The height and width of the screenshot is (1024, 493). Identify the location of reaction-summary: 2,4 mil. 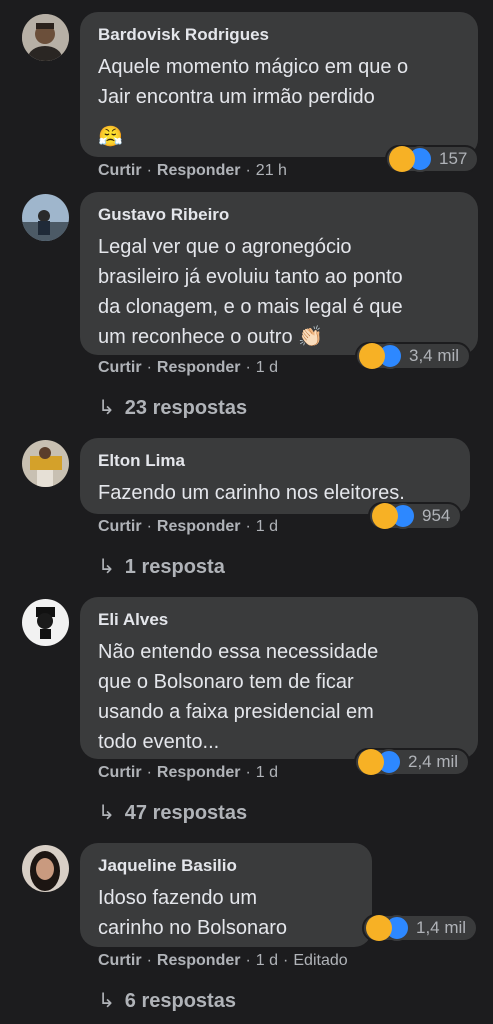
(412, 762).